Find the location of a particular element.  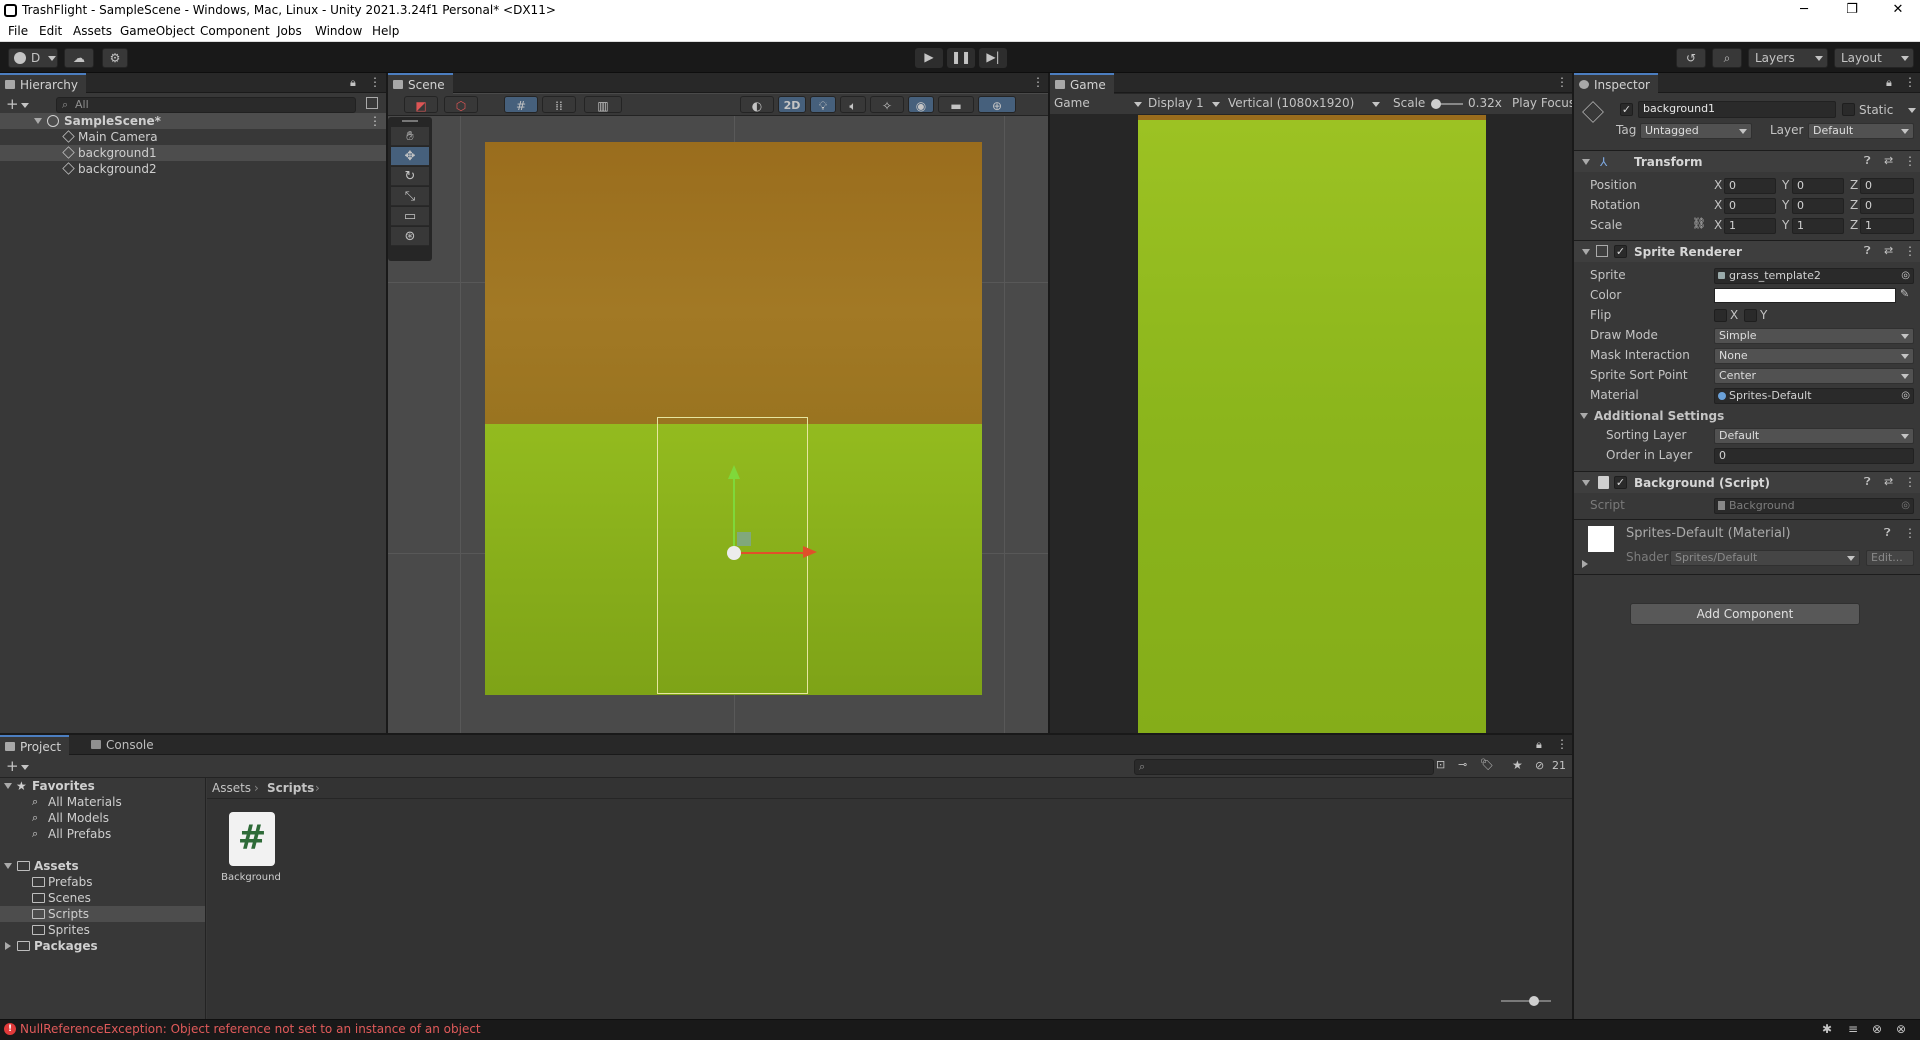

play-button: ▶ is located at coordinates (929, 58).